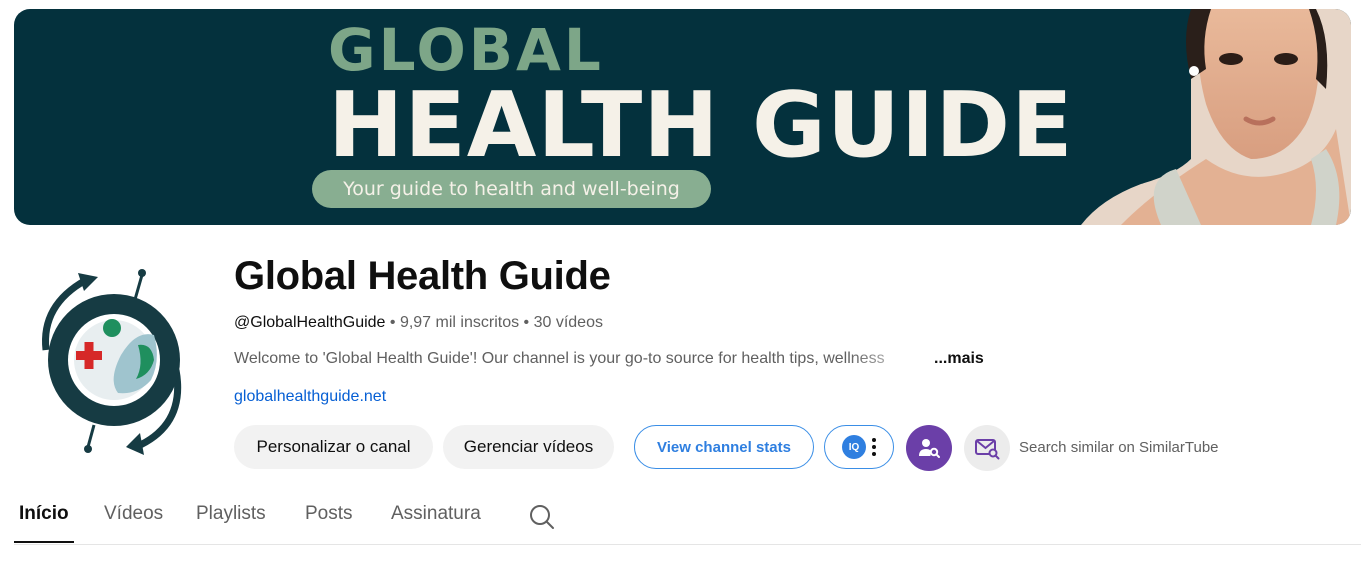  I want to click on customize-channel-button: Personalizar o canal, so click(333, 447).